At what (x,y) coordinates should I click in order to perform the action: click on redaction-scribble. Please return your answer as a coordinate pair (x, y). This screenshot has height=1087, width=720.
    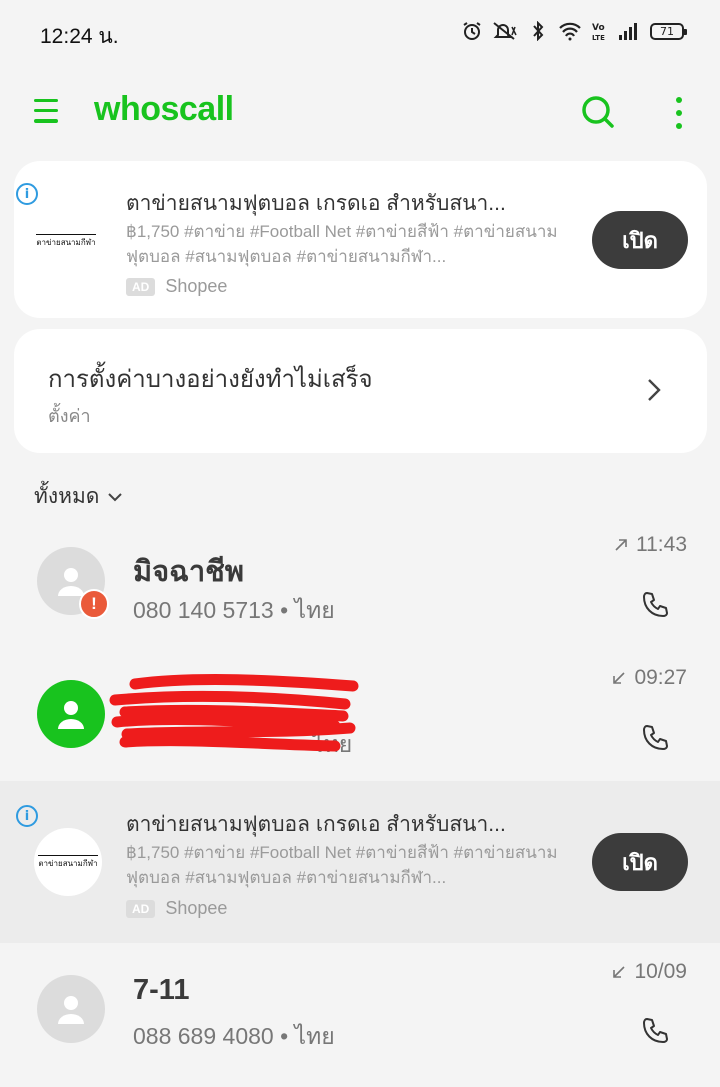
    Looking at the image, I should click on (234, 713).